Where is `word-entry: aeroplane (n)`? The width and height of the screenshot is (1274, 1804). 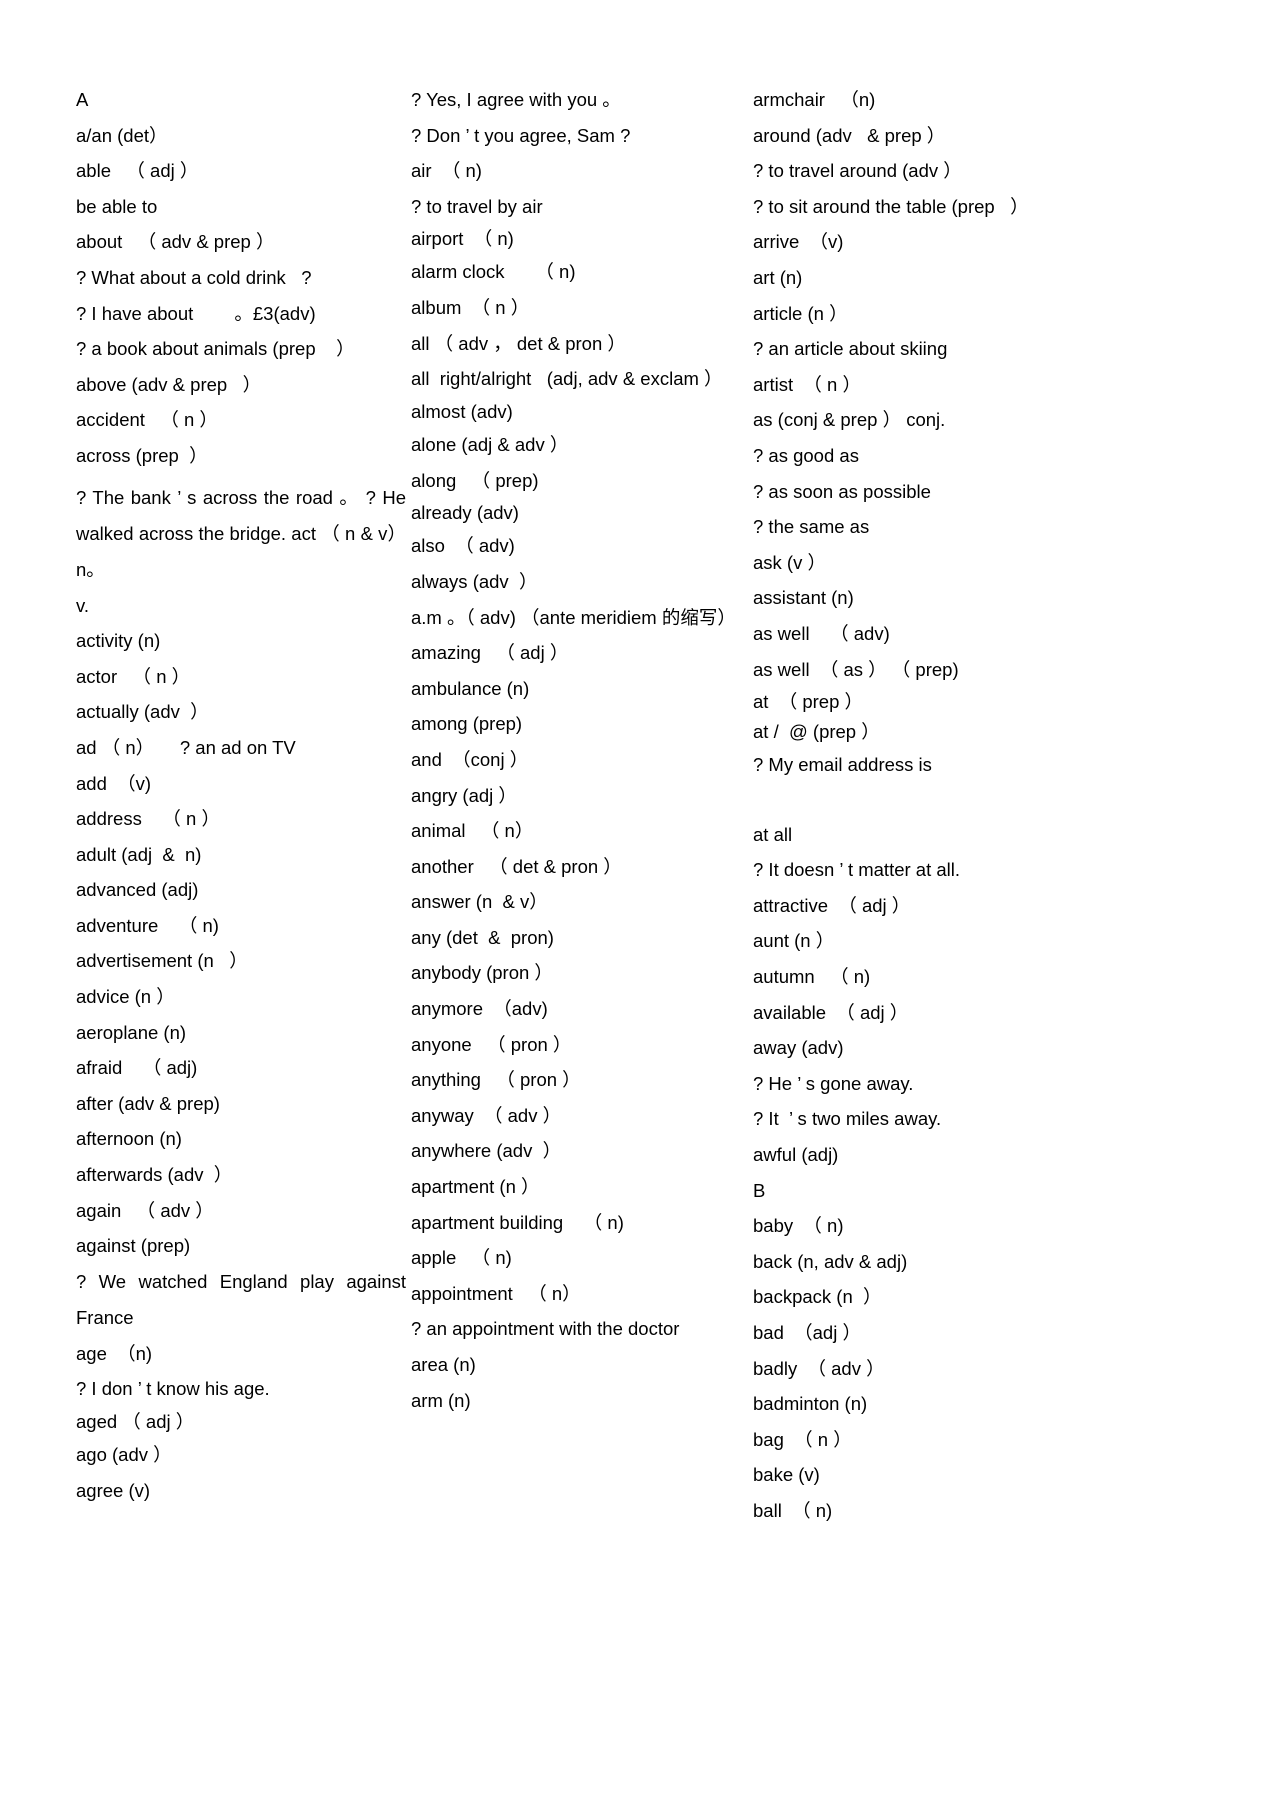
word-entry: aeroplane (n) is located at coordinates (131, 1032).